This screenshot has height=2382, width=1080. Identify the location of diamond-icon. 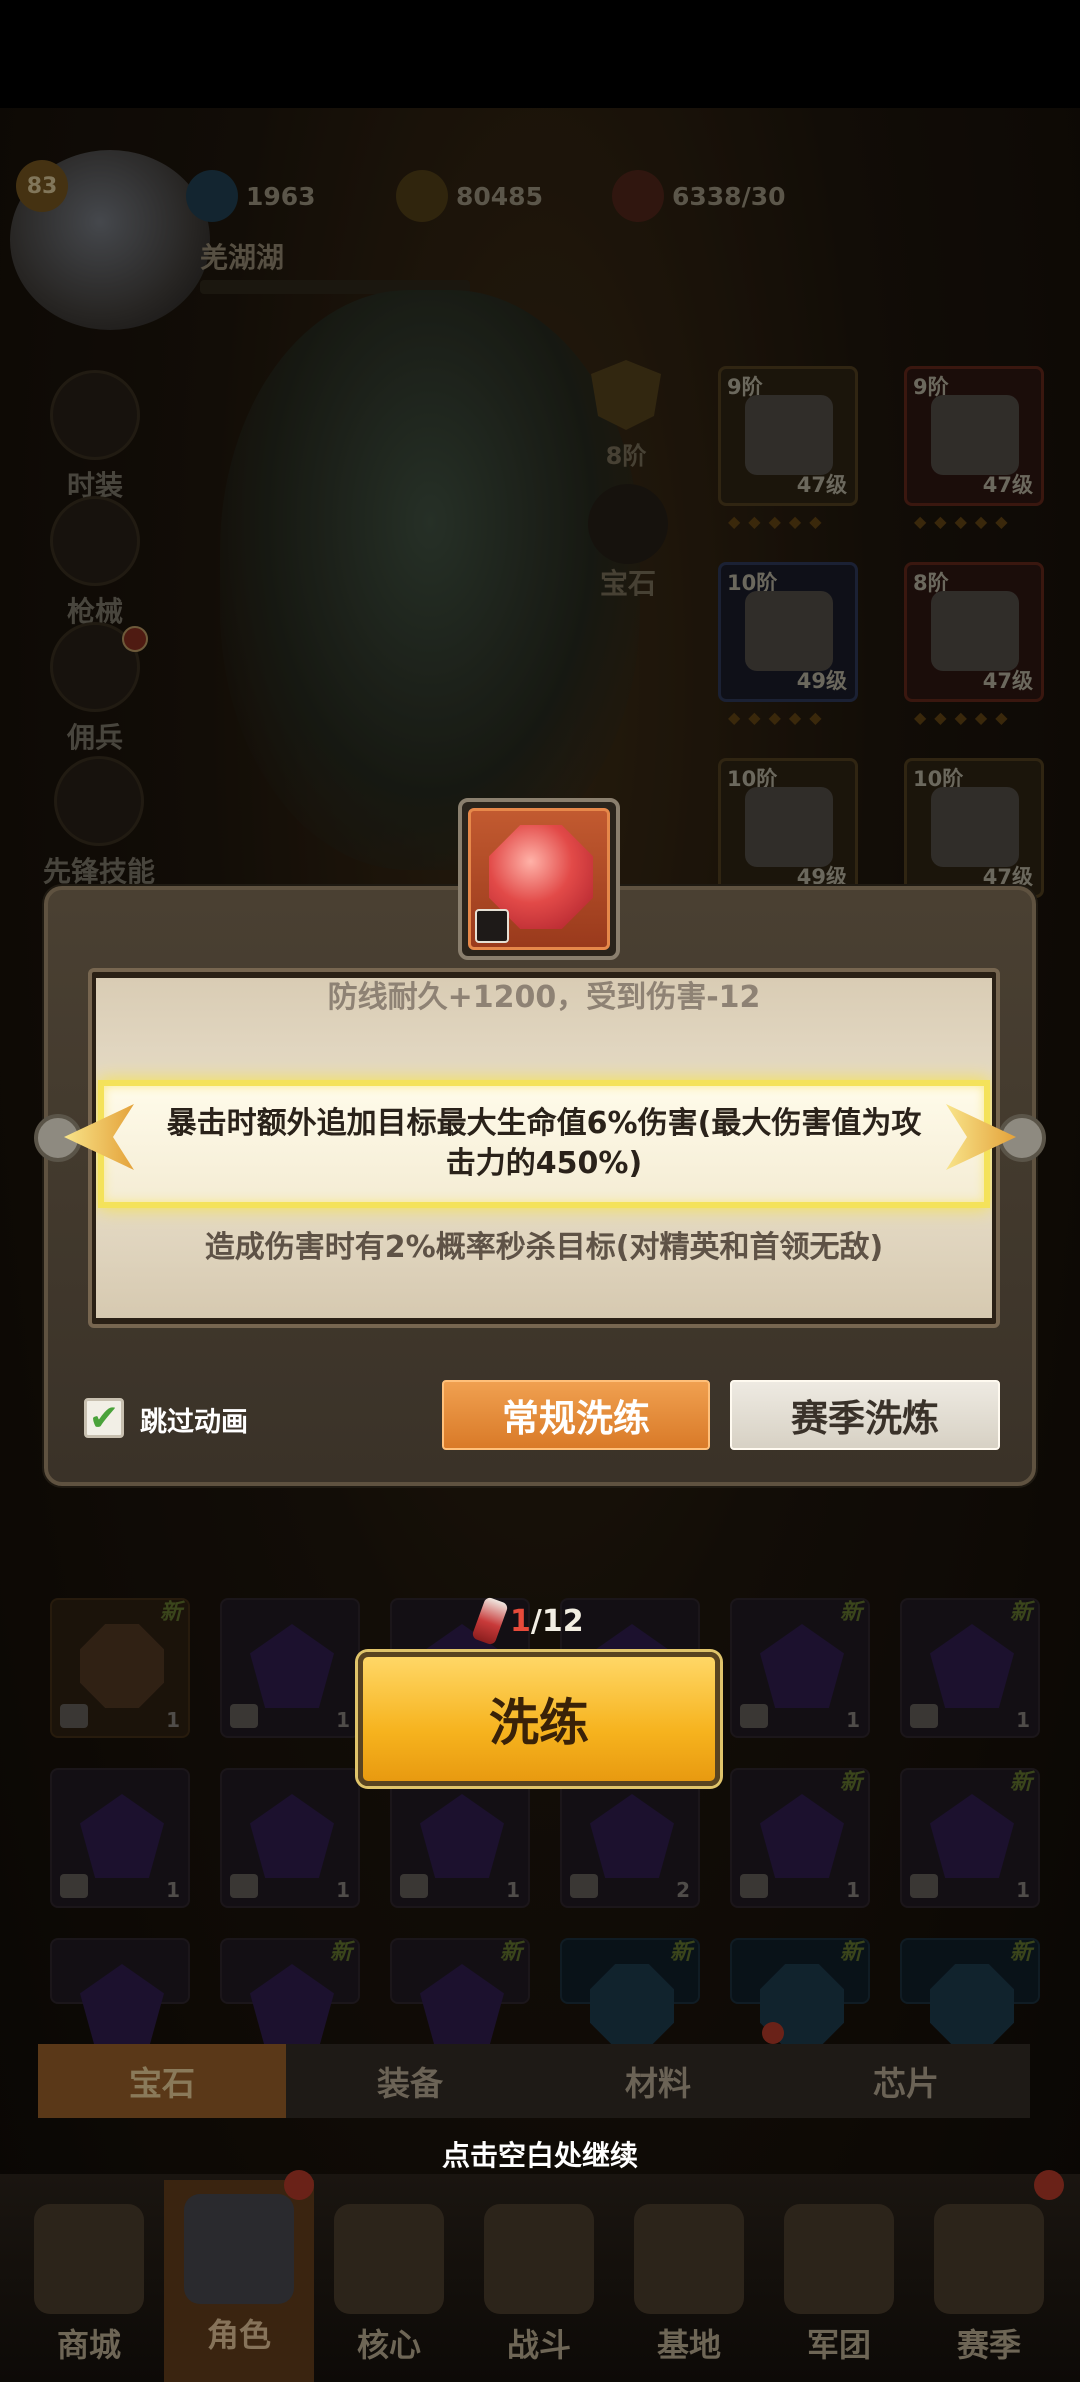
(212, 196).